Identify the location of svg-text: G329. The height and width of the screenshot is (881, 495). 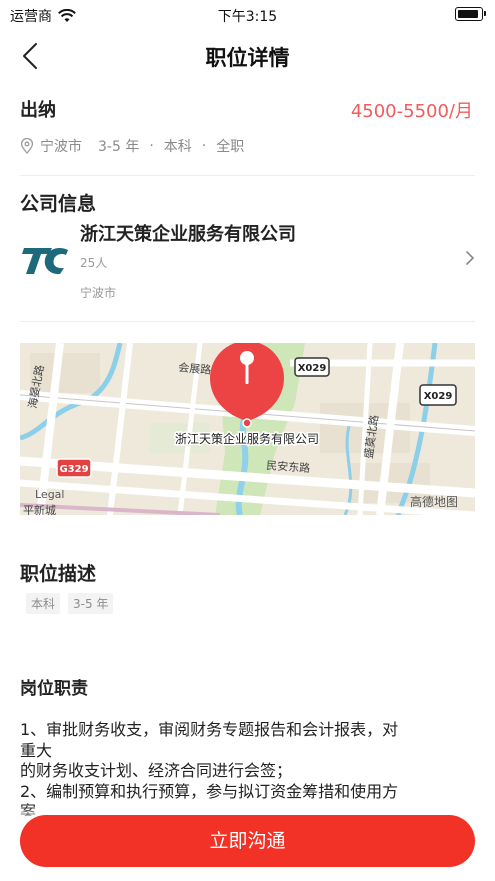
(73, 469).